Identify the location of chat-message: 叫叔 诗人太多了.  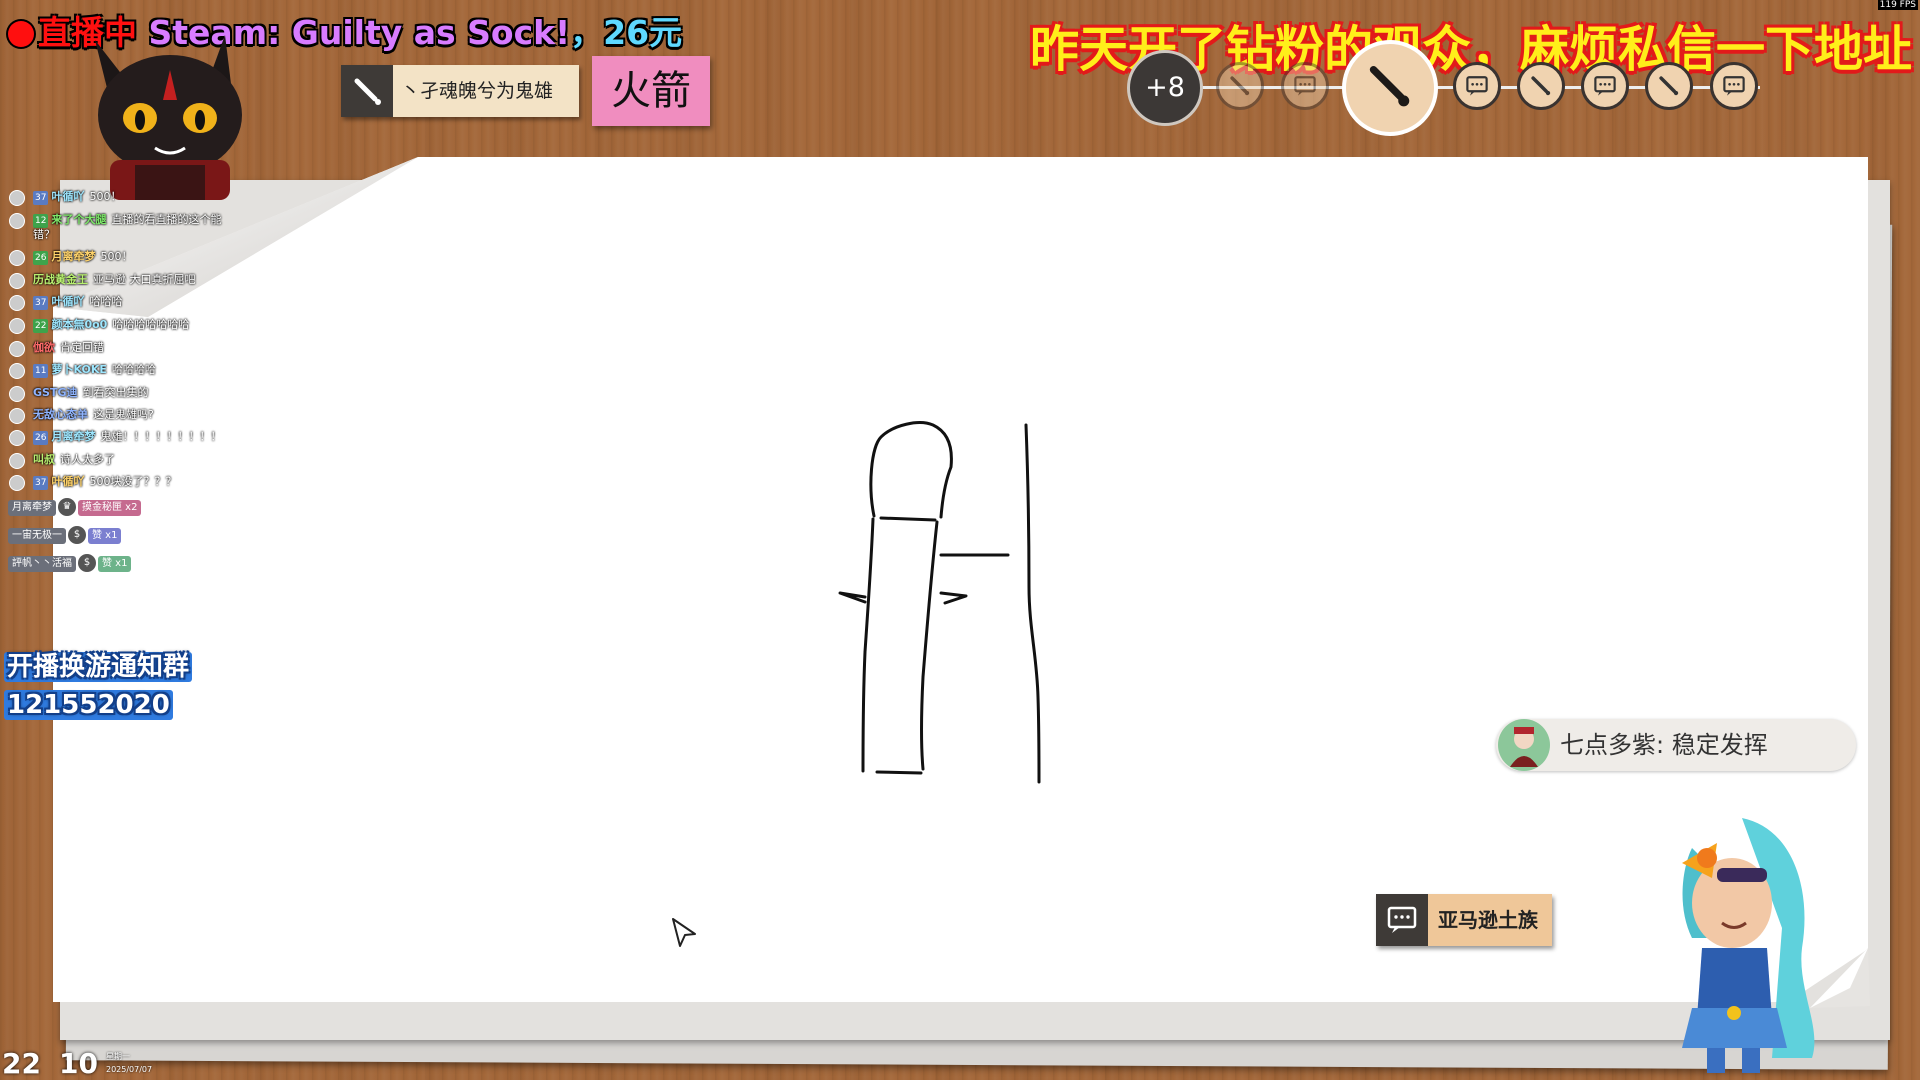
(115, 461).